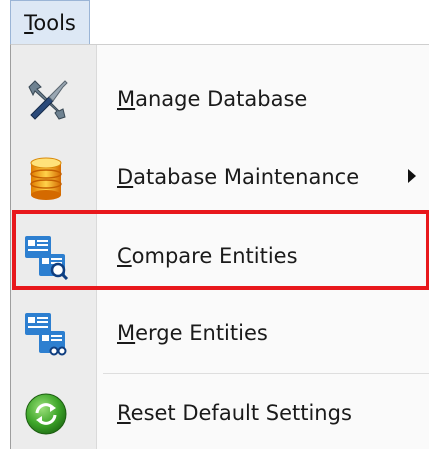  What do you see at coordinates (412, 176) in the screenshot?
I see `submenu-arrow-icon` at bounding box center [412, 176].